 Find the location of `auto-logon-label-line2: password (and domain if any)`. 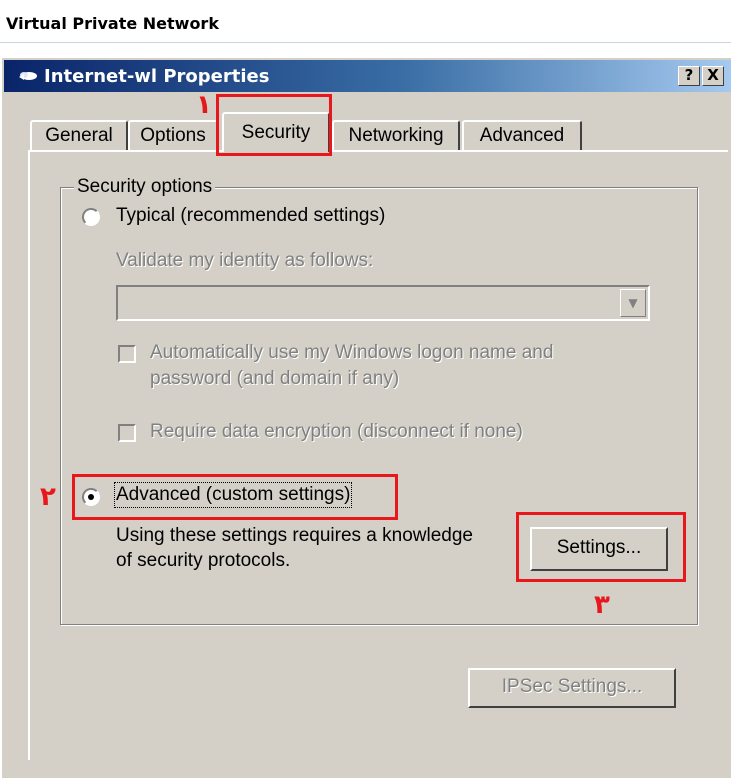

auto-logon-label-line2: password (and domain if any) is located at coordinates (275, 378).